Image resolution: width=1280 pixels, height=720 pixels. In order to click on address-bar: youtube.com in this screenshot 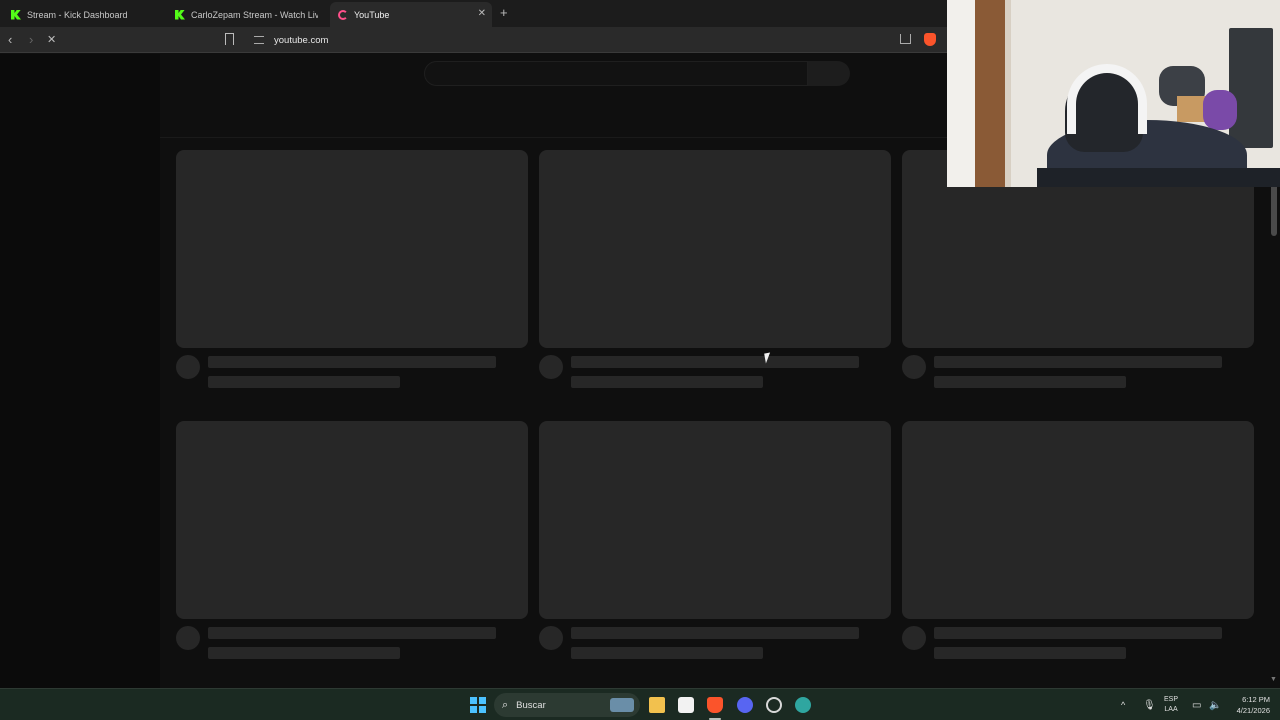, I will do `click(596, 40)`.